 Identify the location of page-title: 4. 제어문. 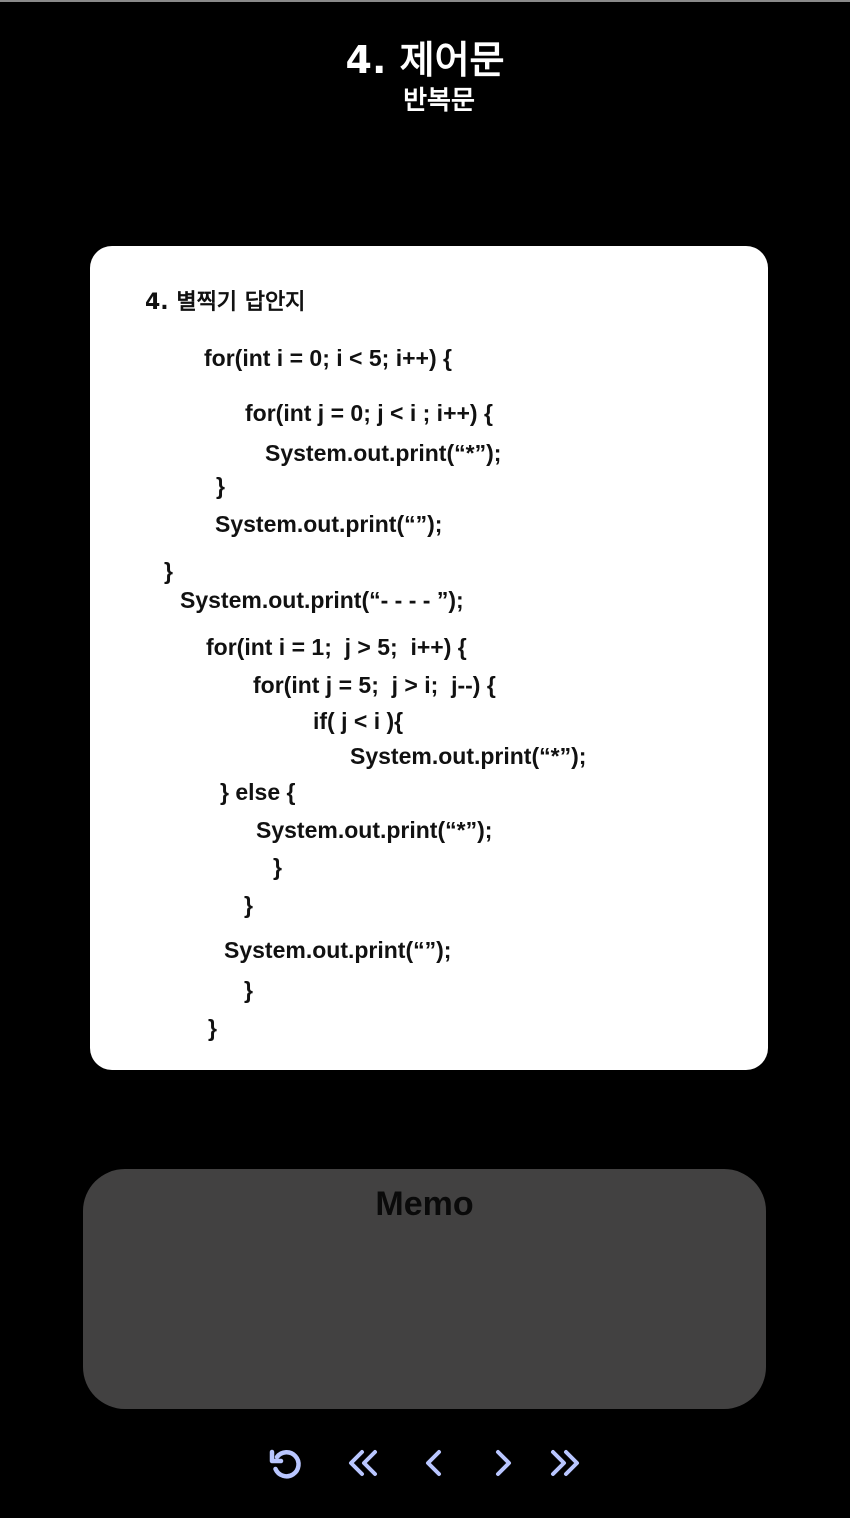
(425, 60).